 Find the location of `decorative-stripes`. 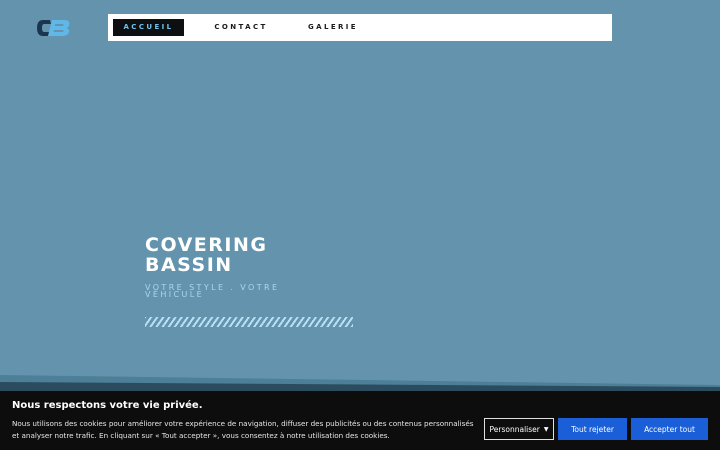

decorative-stripes is located at coordinates (249, 322).